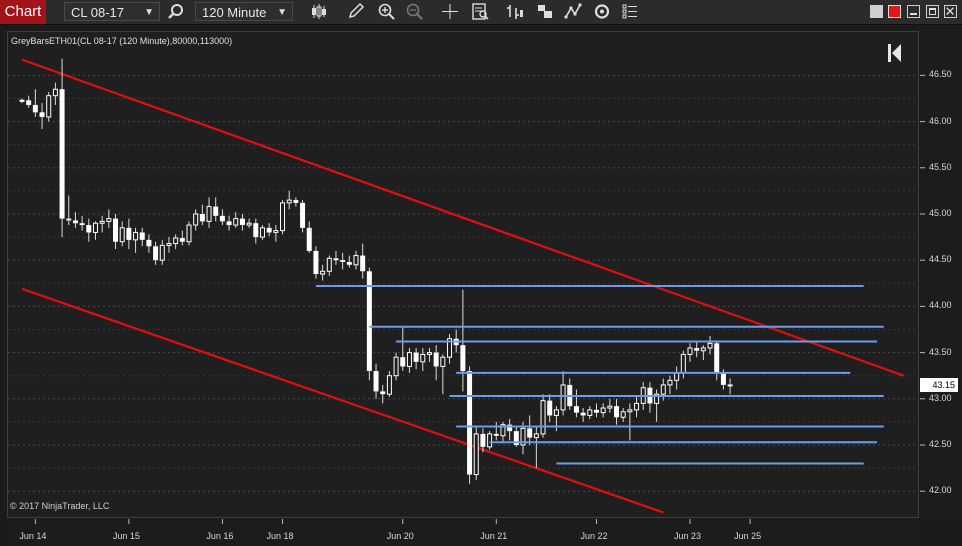  I want to click on price-tick-label: 45.00, so click(940, 212).